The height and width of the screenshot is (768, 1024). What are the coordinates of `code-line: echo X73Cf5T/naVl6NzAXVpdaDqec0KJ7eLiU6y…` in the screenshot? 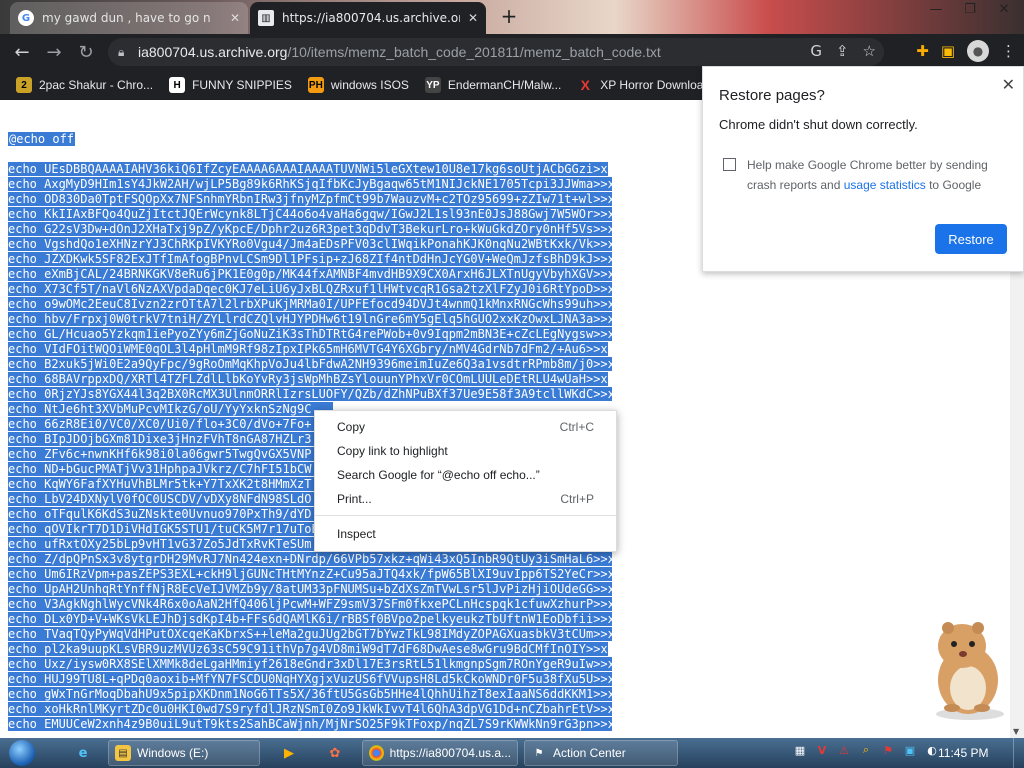 It's located at (310, 289).